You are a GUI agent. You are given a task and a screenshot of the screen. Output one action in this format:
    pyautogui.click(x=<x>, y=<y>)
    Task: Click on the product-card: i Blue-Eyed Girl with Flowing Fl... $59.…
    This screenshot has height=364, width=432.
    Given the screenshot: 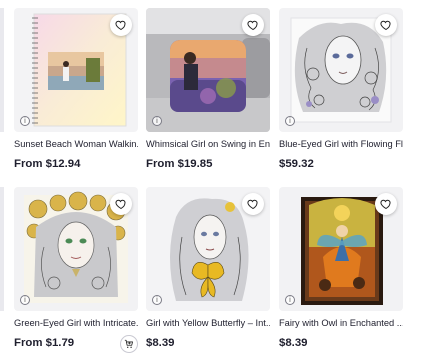 What is the action you would take?
    pyautogui.click(x=341, y=93)
    